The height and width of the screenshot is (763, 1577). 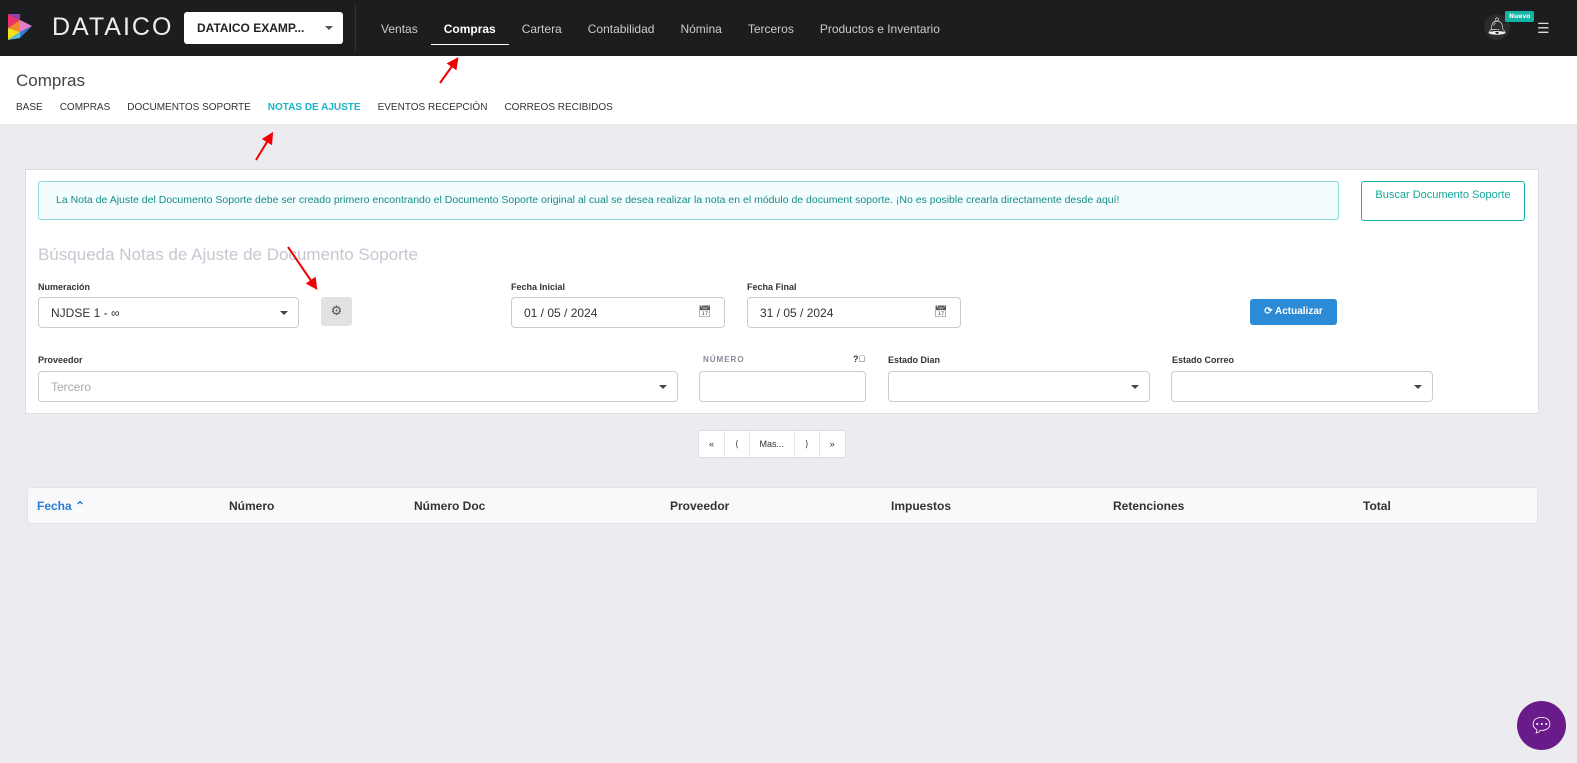 I want to click on fecha-final-value: 31 / 05 / 2024, so click(x=797, y=313).